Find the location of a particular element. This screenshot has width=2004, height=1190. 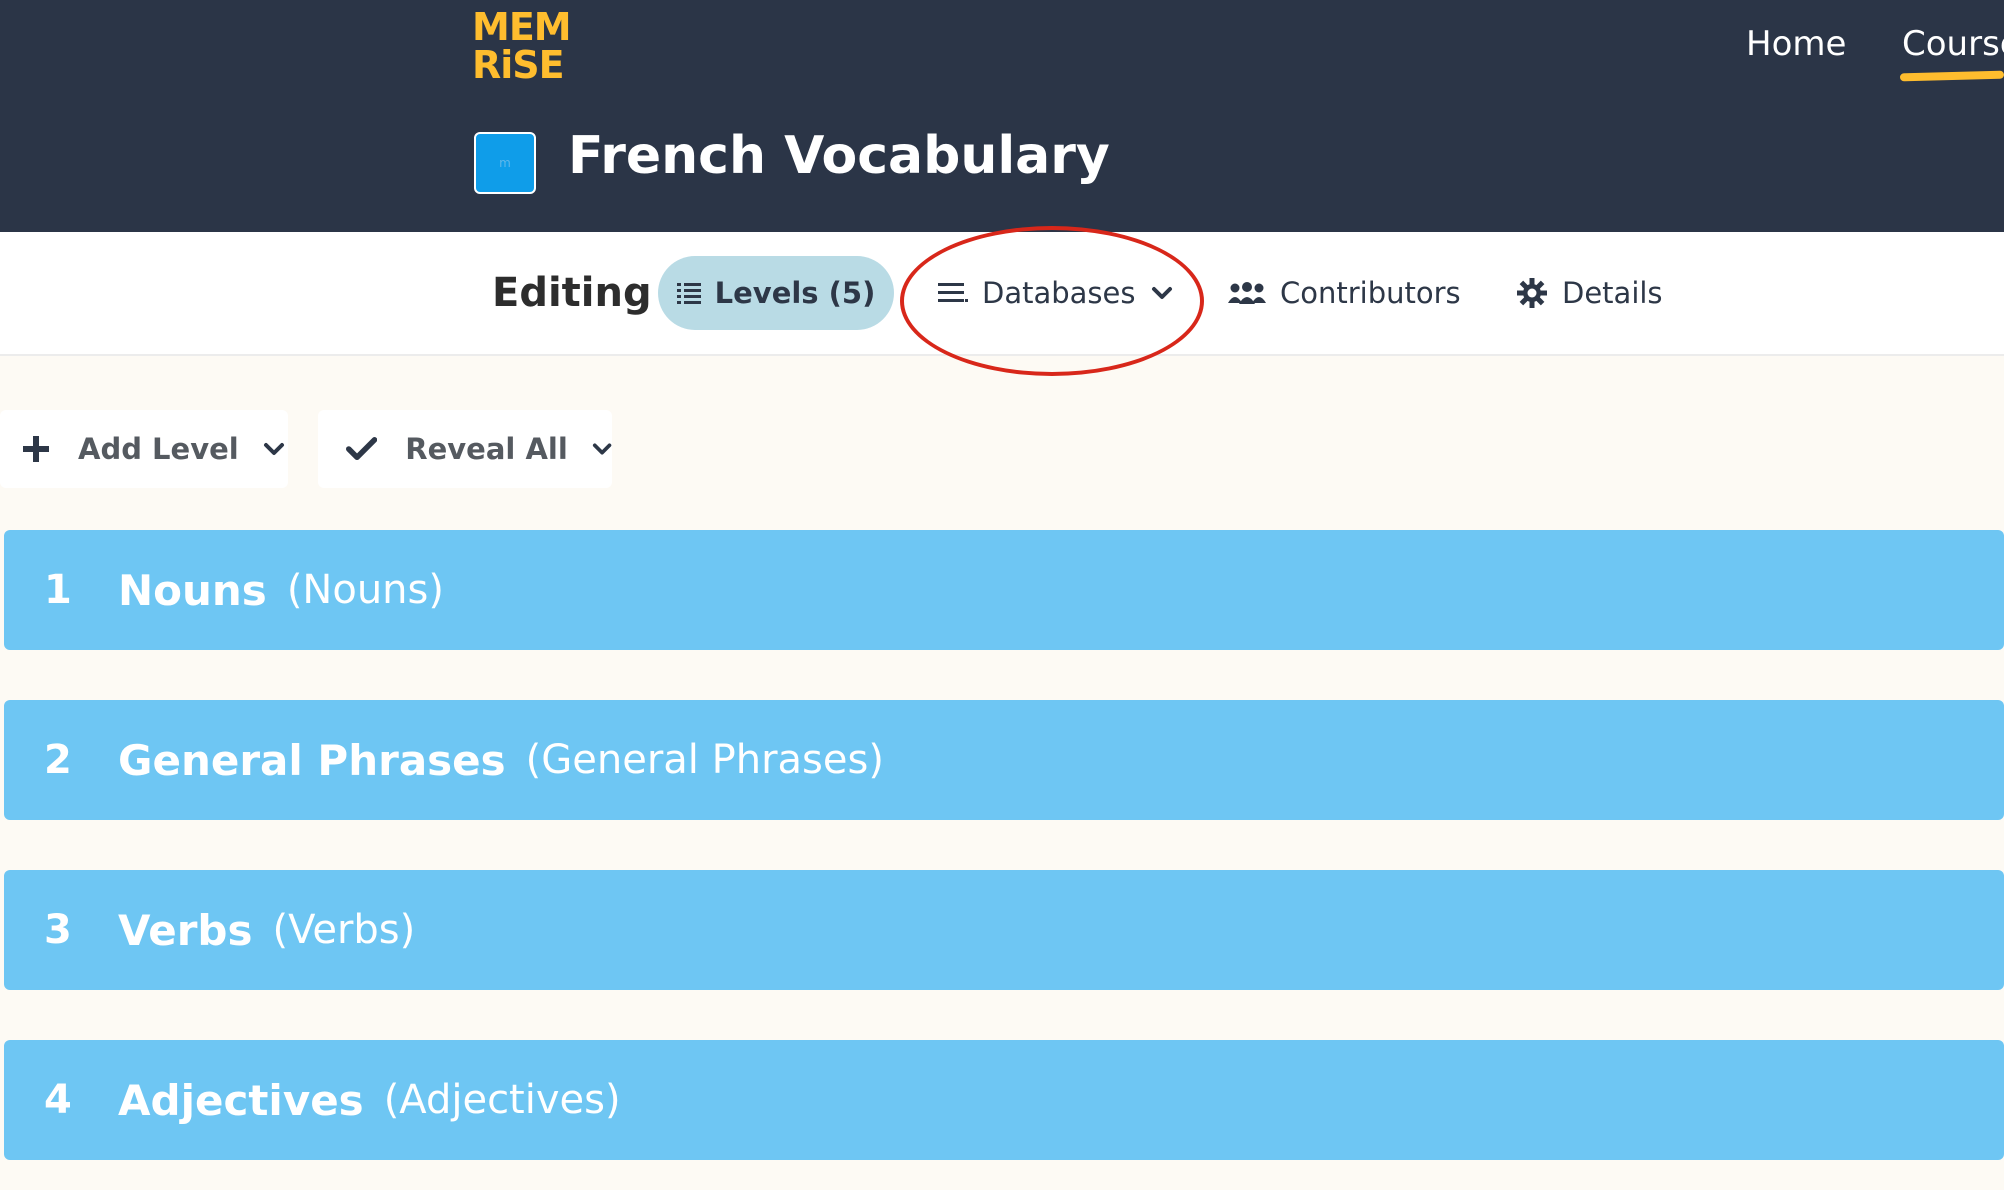

memrise-logo: MEM RiSE is located at coordinates (522, 46).